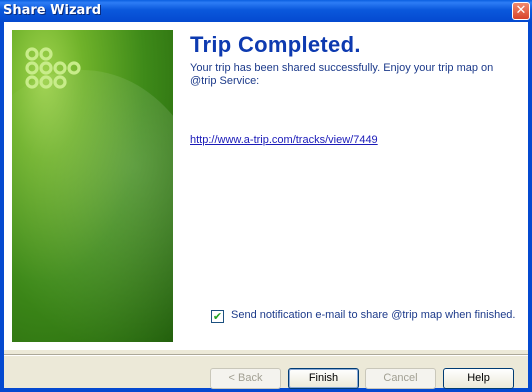 The width and height of the screenshot is (532, 392). Describe the element at coordinates (284, 140) in the screenshot. I see `trip-map-link: http://www.a-trip.com/tracks/view/7449` at that location.